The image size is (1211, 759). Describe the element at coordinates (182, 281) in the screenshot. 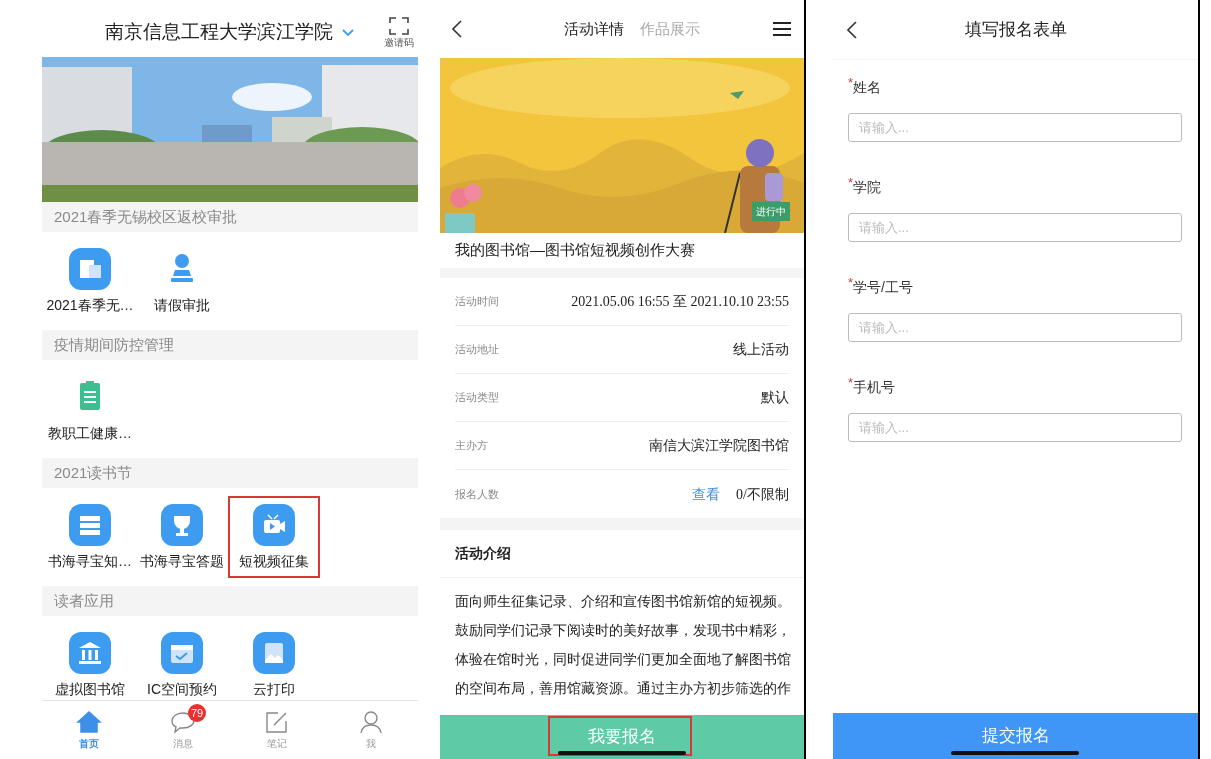

I see `app-shortcut: 请假审批` at that location.